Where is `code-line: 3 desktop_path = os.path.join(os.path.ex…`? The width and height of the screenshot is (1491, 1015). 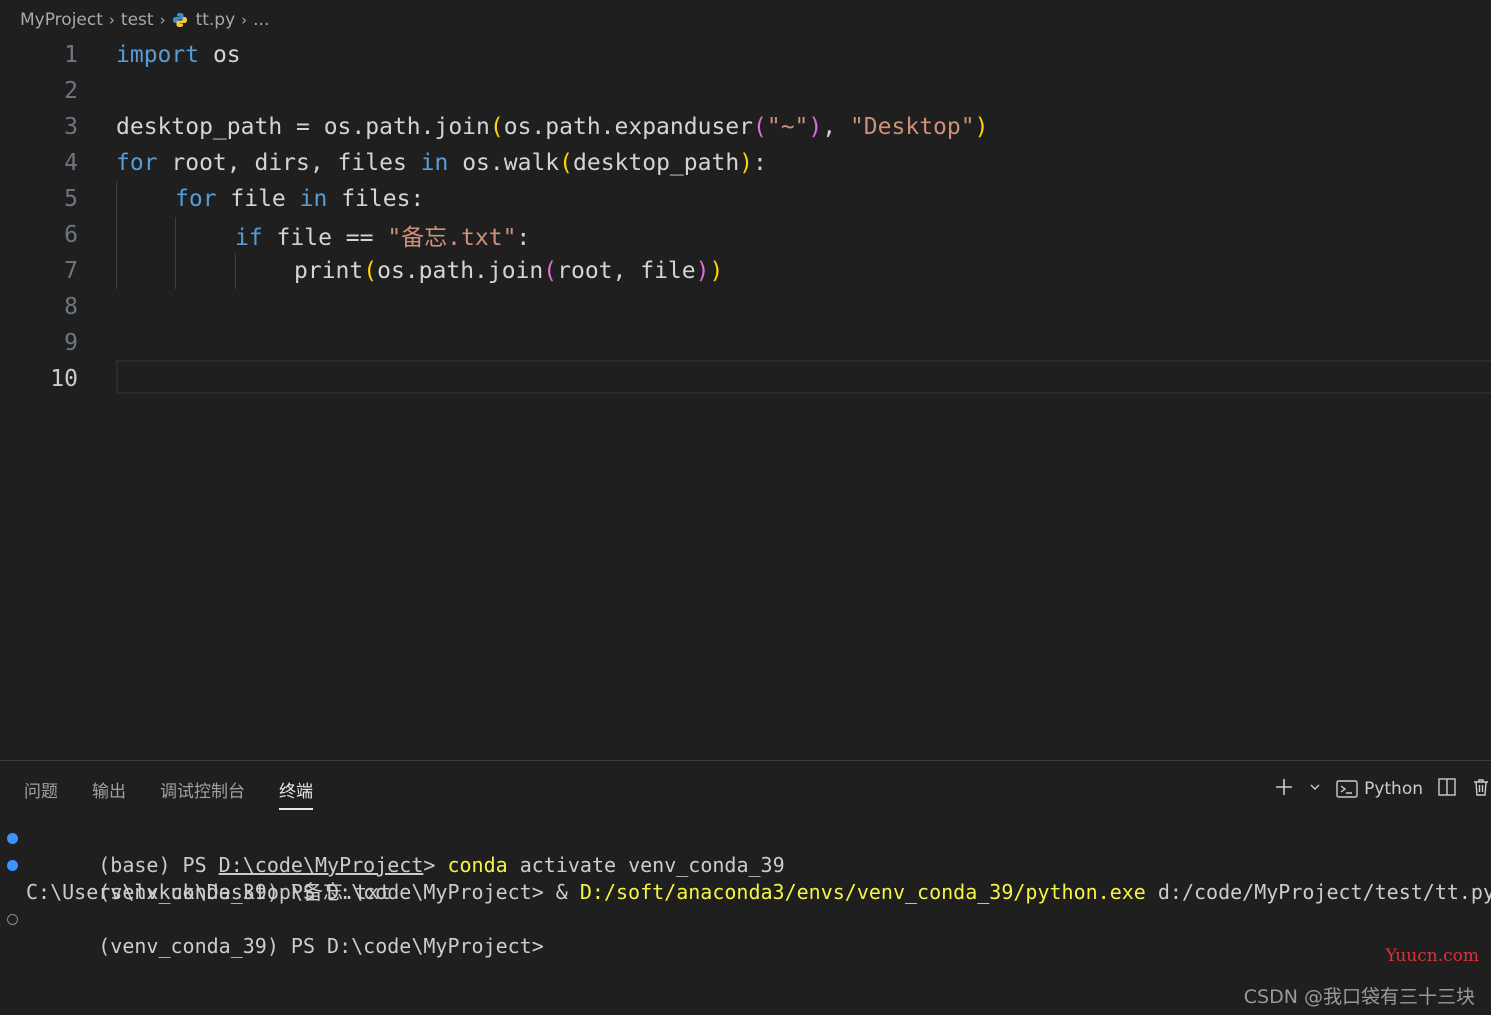
code-line: 3 desktop_path = os.path.join(os.path.ex… is located at coordinates (745, 127).